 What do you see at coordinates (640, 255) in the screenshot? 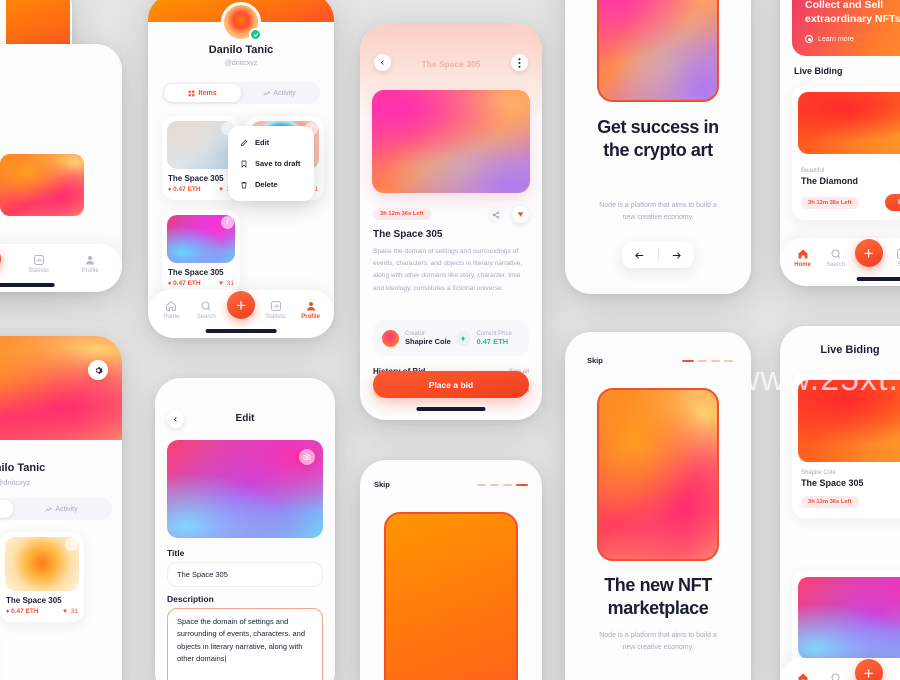
I see `prev-button` at bounding box center [640, 255].